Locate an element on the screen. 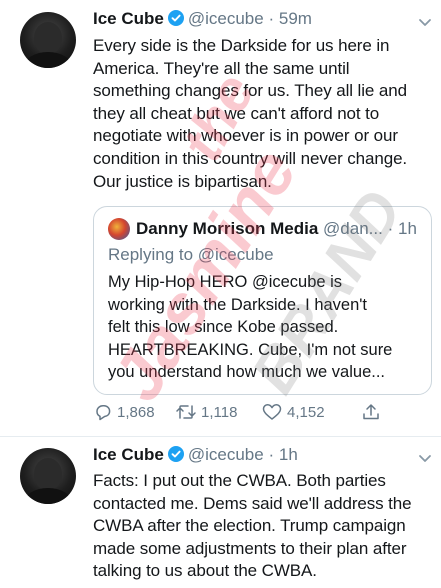 The image size is (441, 588). share-button is located at coordinates (373, 412).